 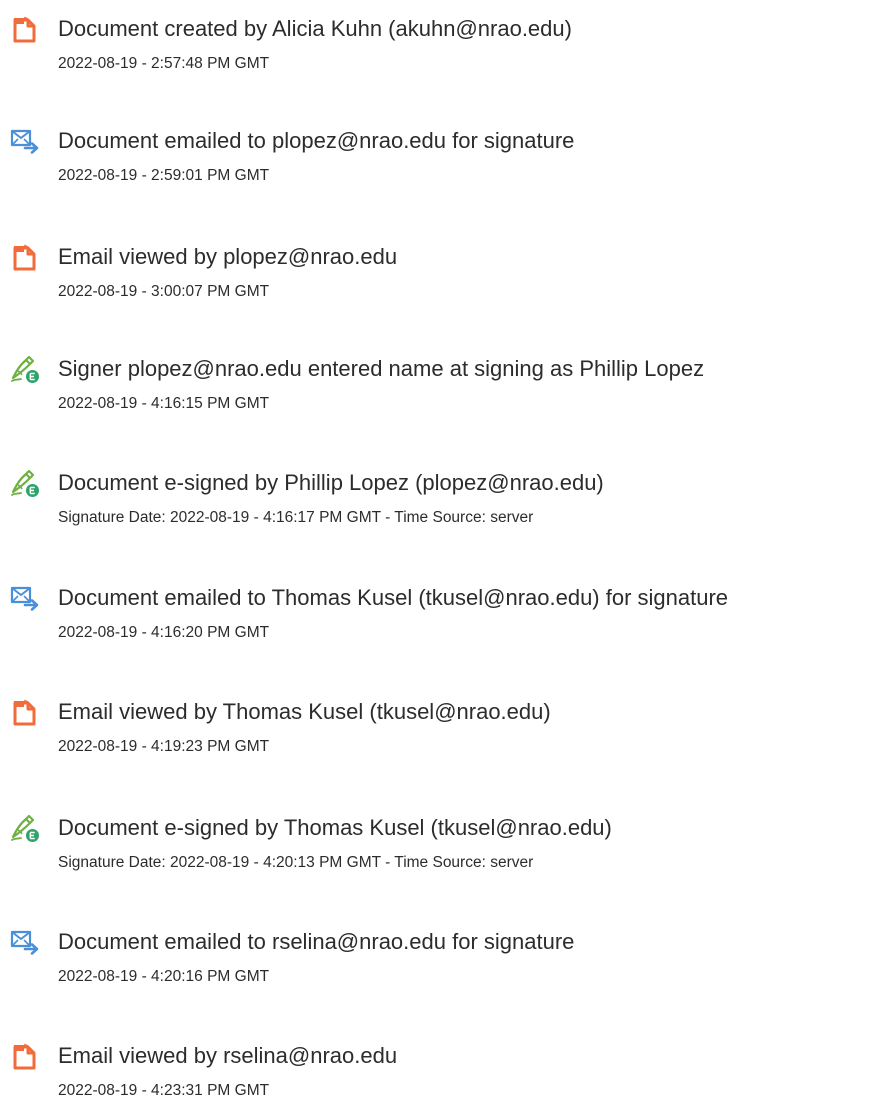 What do you see at coordinates (228, 1055) in the screenshot?
I see `event-description: Email viewed by rselina@nrao.edu` at bounding box center [228, 1055].